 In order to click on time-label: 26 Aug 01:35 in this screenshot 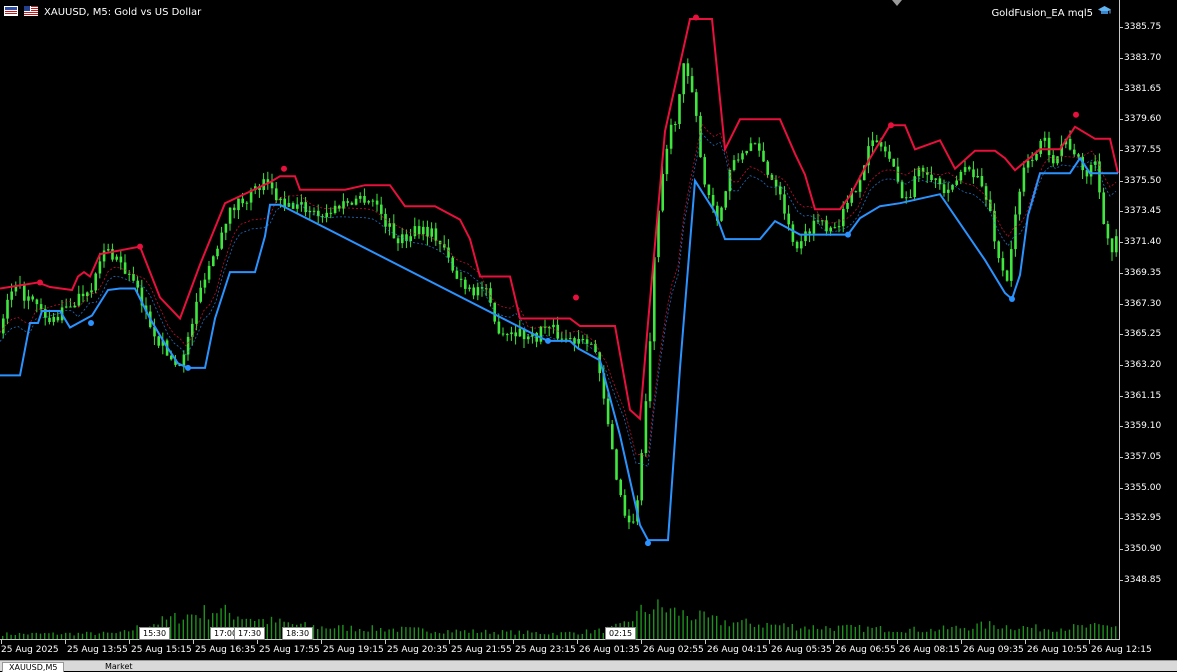, I will do `click(609, 650)`.